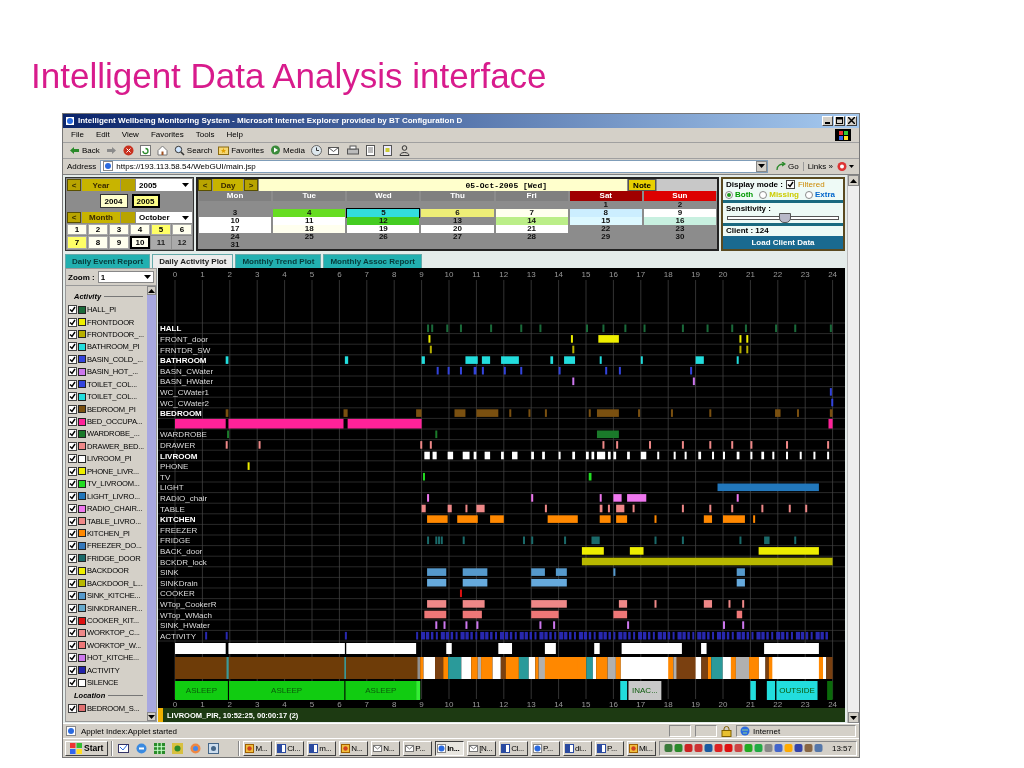 This screenshot has height=768, width=1024. What do you see at coordinates (102, 135) in the screenshot?
I see `menu-item: Edit` at bounding box center [102, 135].